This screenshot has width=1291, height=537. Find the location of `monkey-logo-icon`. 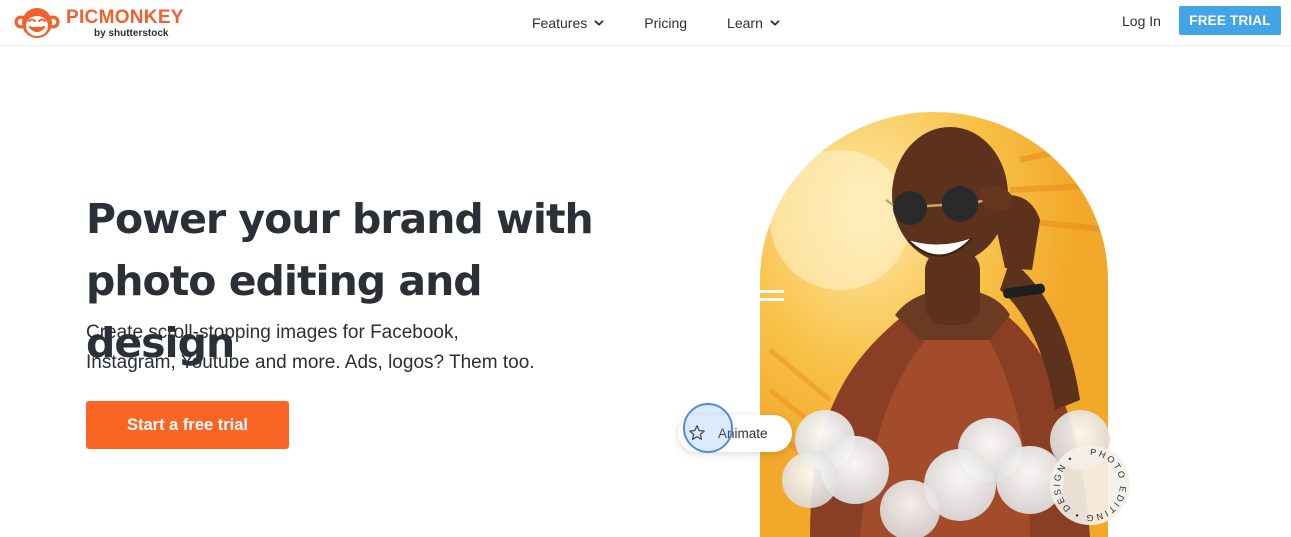

monkey-logo-icon is located at coordinates (37, 23).